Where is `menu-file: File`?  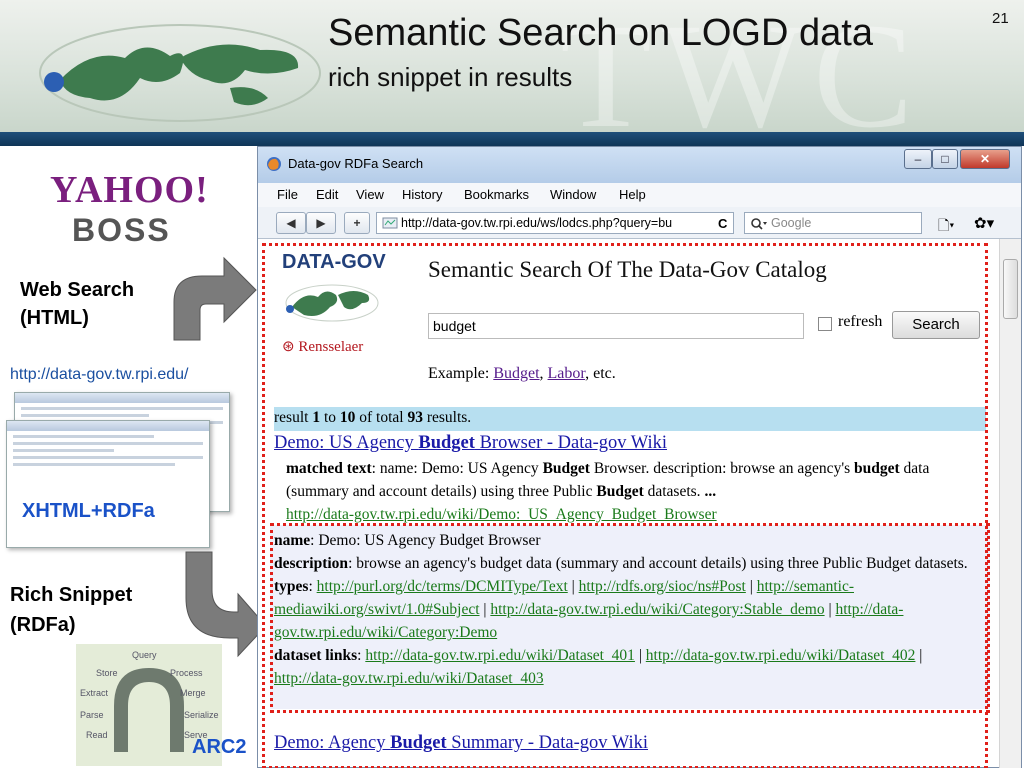
menu-file: File is located at coordinates (287, 194).